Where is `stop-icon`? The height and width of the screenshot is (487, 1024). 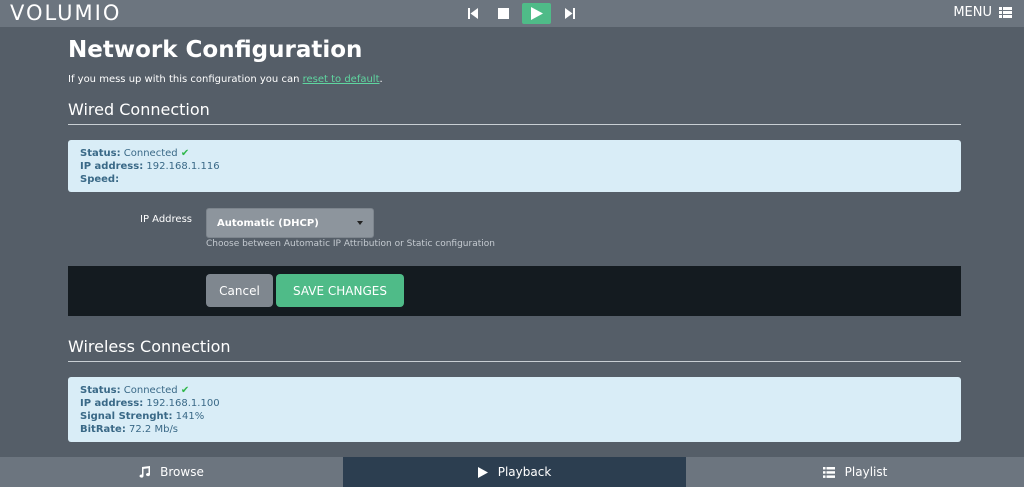 stop-icon is located at coordinates (503, 13).